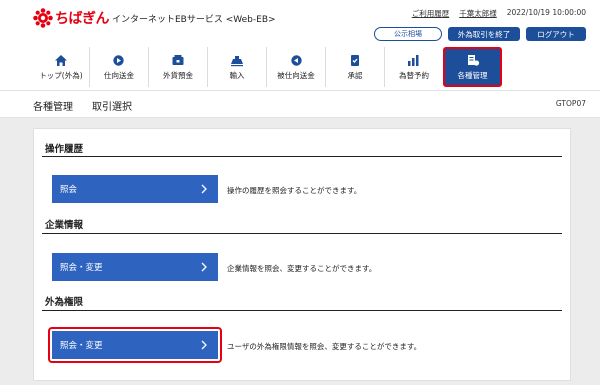 The height and width of the screenshot is (385, 600). I want to click on fx-authority-description: ユーザの外為権限情報を照会、変更することができます。, so click(324, 346).